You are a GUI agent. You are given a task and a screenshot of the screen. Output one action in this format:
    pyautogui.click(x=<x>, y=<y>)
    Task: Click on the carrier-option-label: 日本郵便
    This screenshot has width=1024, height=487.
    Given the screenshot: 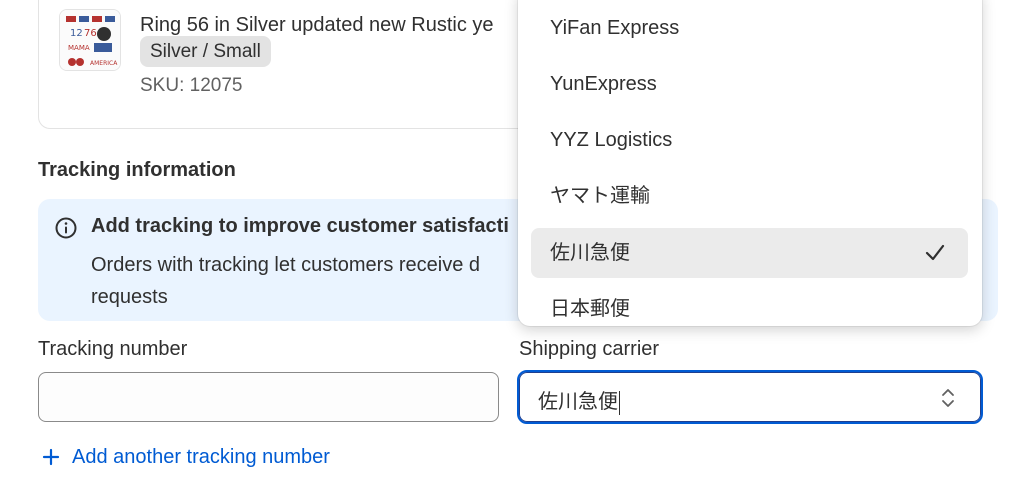 What is the action you would take?
    pyautogui.click(x=590, y=309)
    